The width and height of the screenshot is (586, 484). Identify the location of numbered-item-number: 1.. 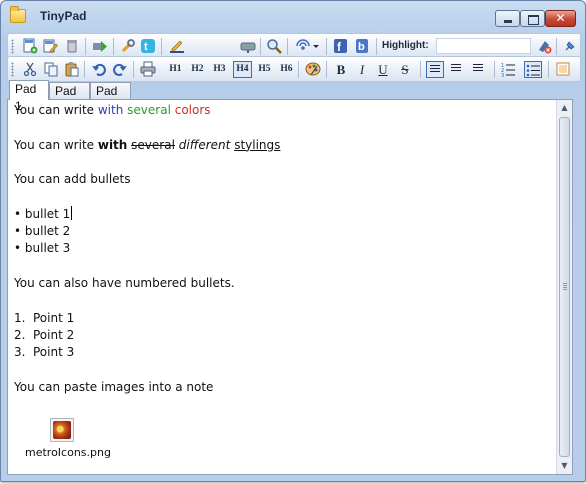
(20, 317).